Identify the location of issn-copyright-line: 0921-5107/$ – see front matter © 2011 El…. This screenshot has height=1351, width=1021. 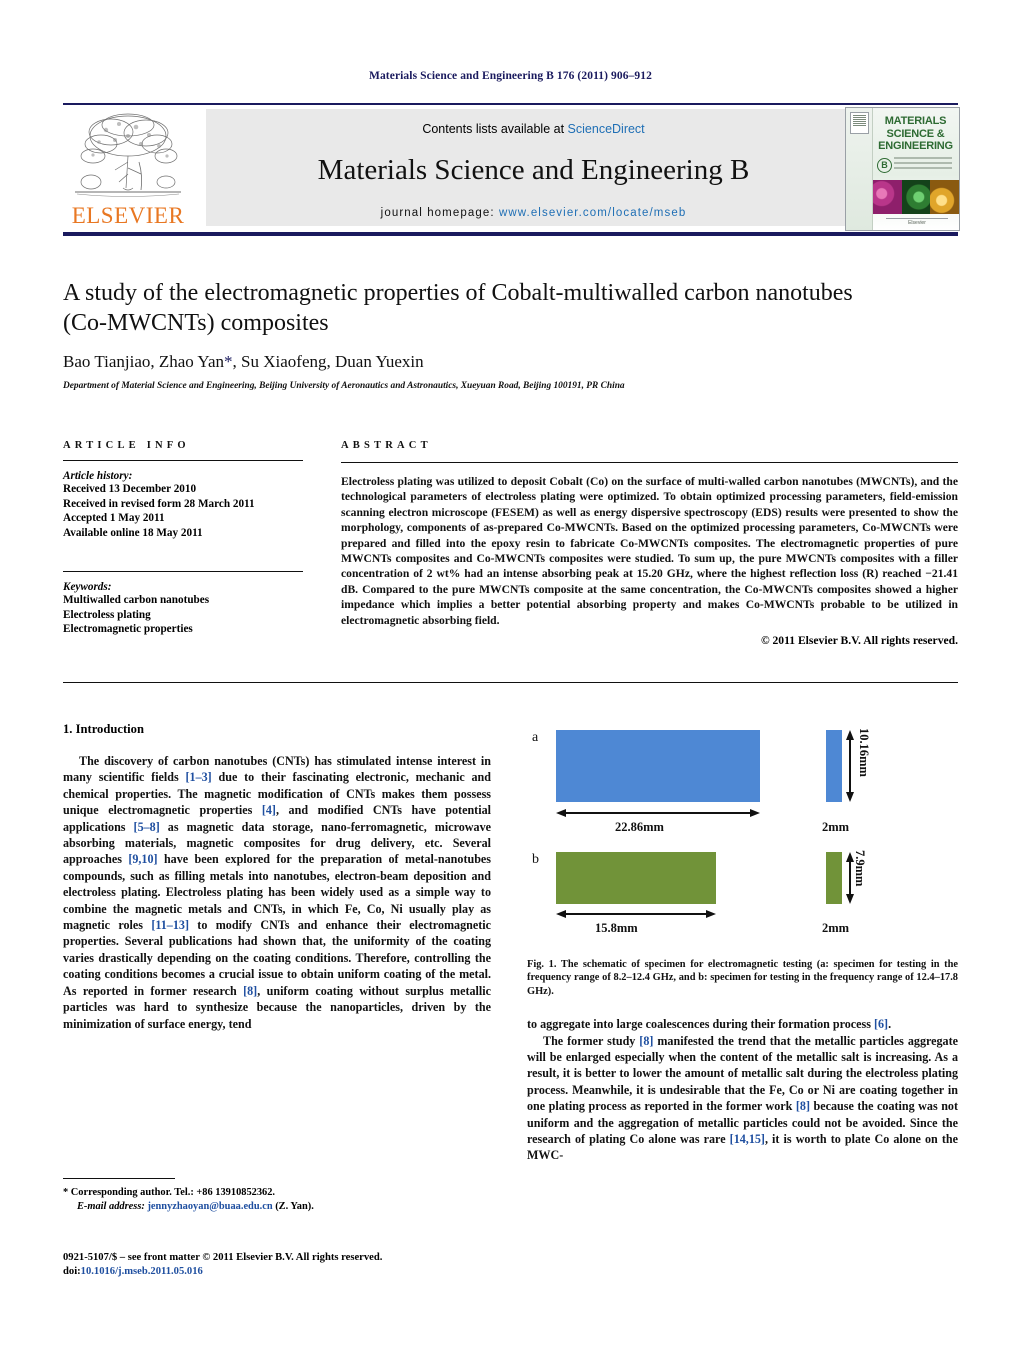
(223, 1257).